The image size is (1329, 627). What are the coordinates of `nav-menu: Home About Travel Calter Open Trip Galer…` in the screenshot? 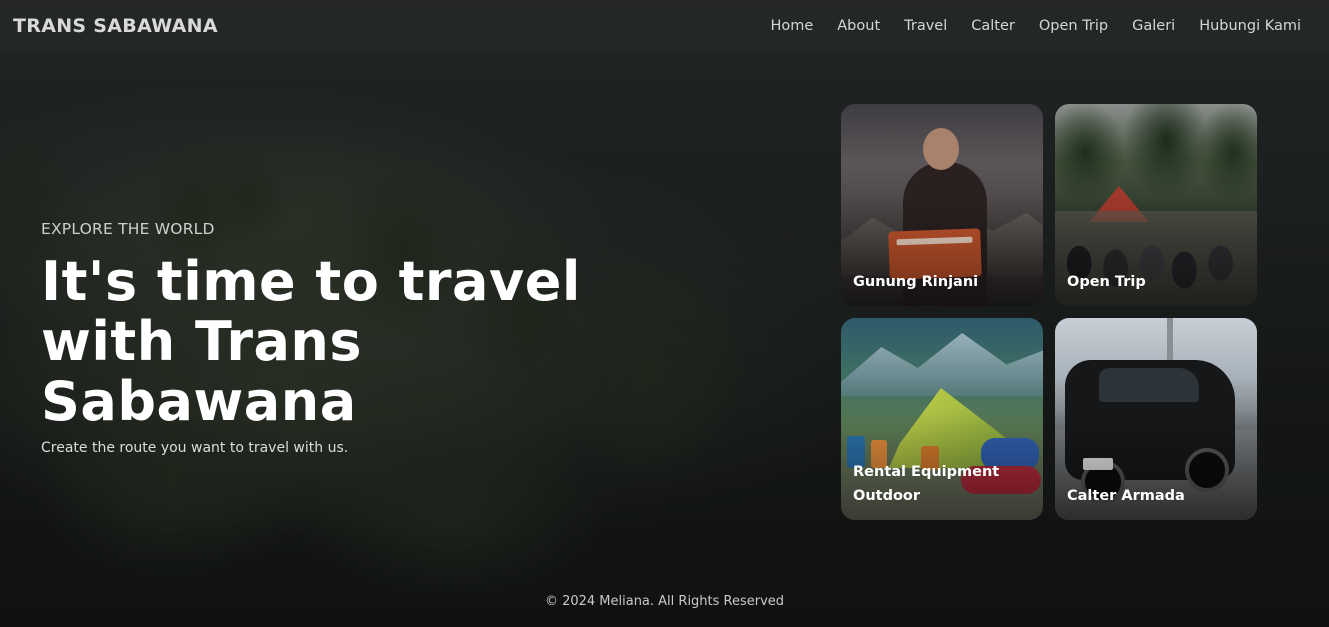 It's located at (1023, 26).